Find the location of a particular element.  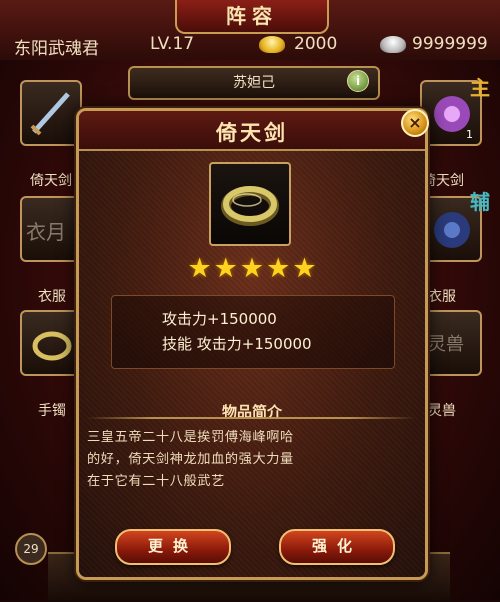

player-name: 东阳武魂君 is located at coordinates (56, 49).